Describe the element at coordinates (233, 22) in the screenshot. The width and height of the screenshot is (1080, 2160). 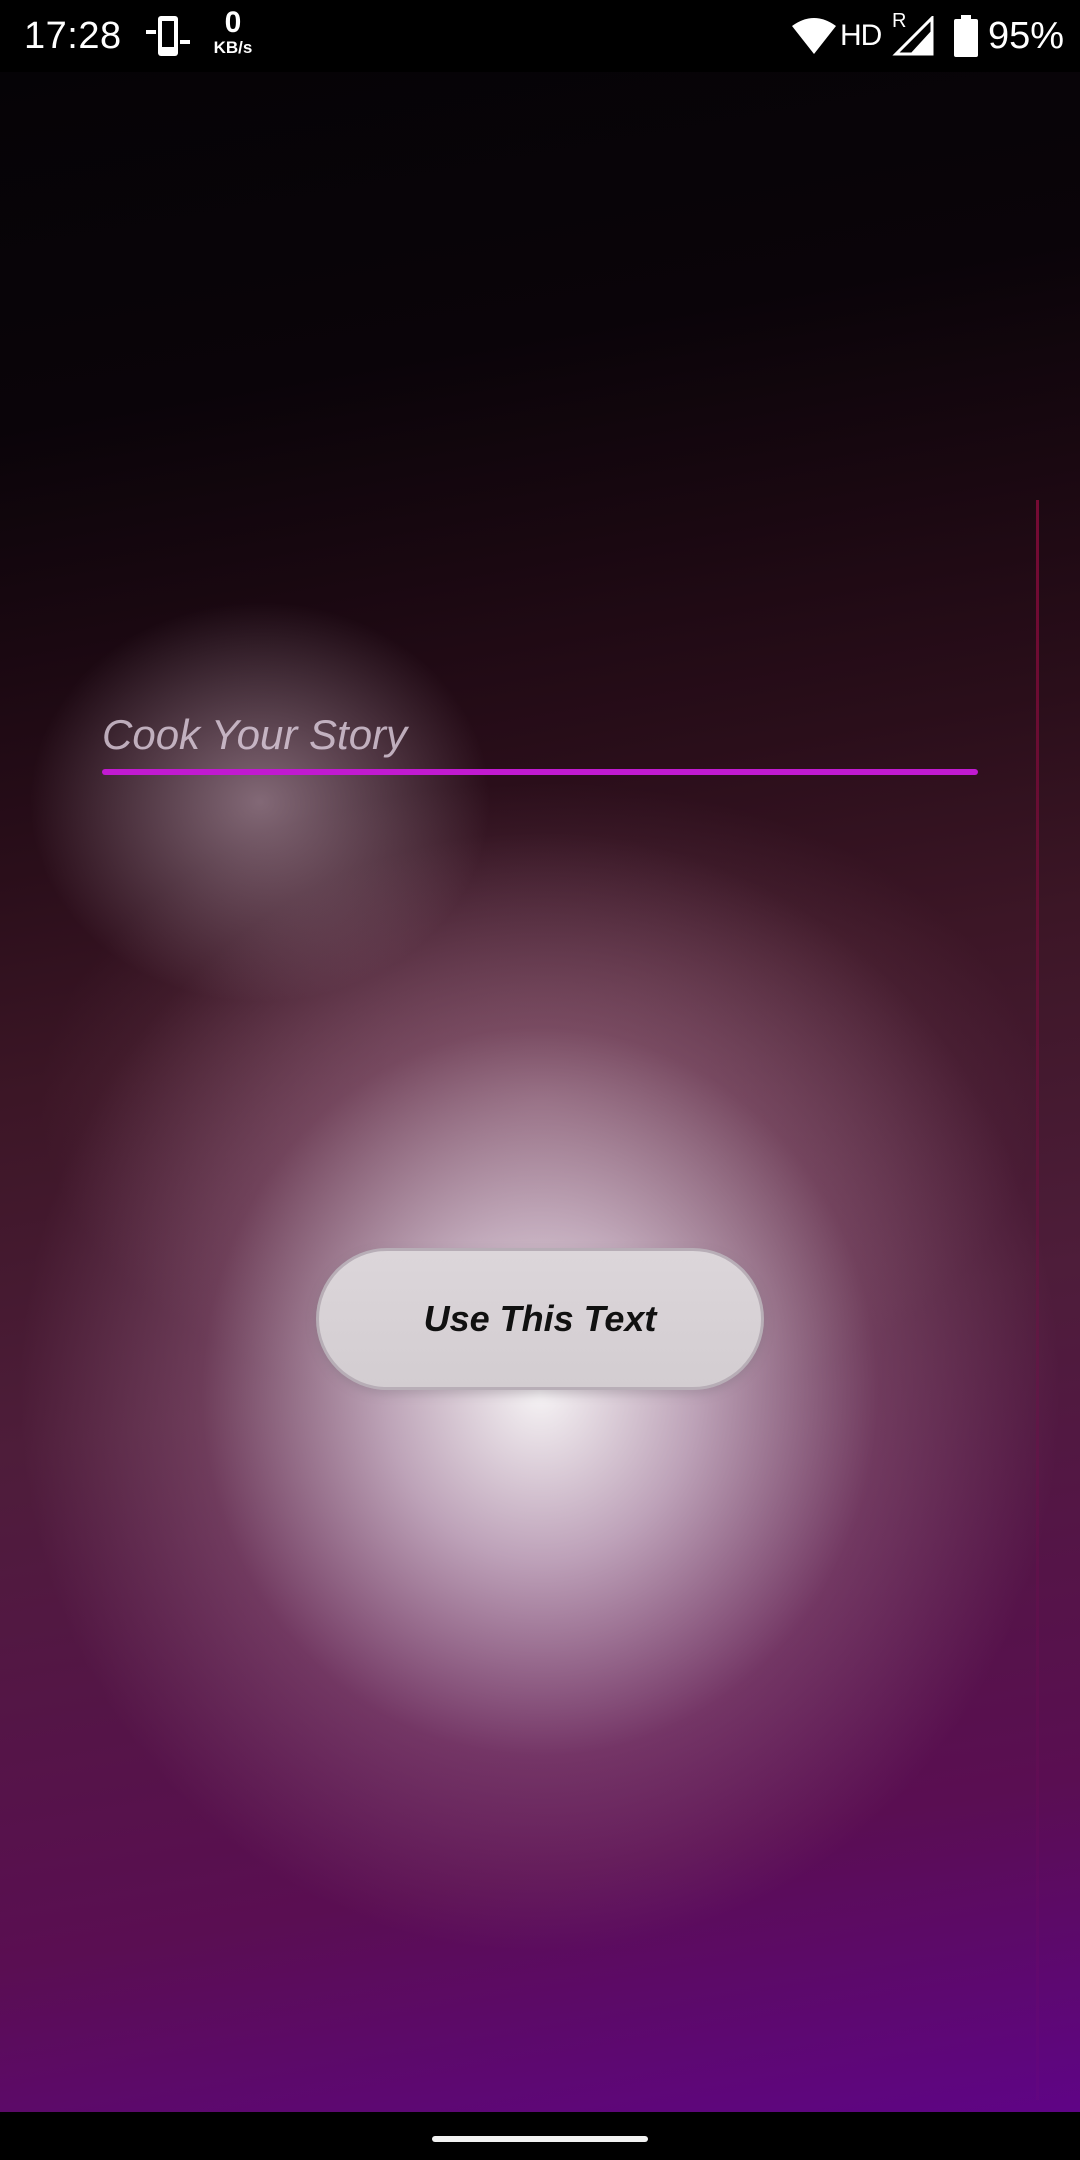
I see `net-speed-value: 0` at that location.